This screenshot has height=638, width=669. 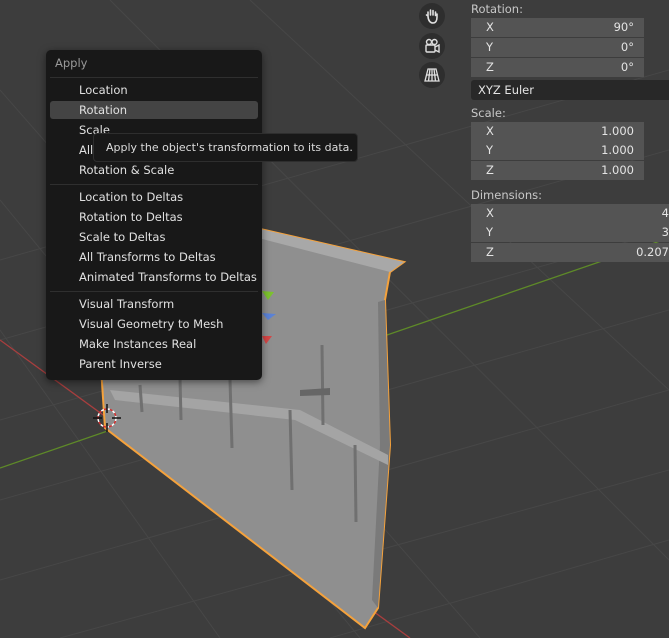 What do you see at coordinates (154, 304) in the screenshot?
I see `menu-item-visual-transform: Visual Transform` at bounding box center [154, 304].